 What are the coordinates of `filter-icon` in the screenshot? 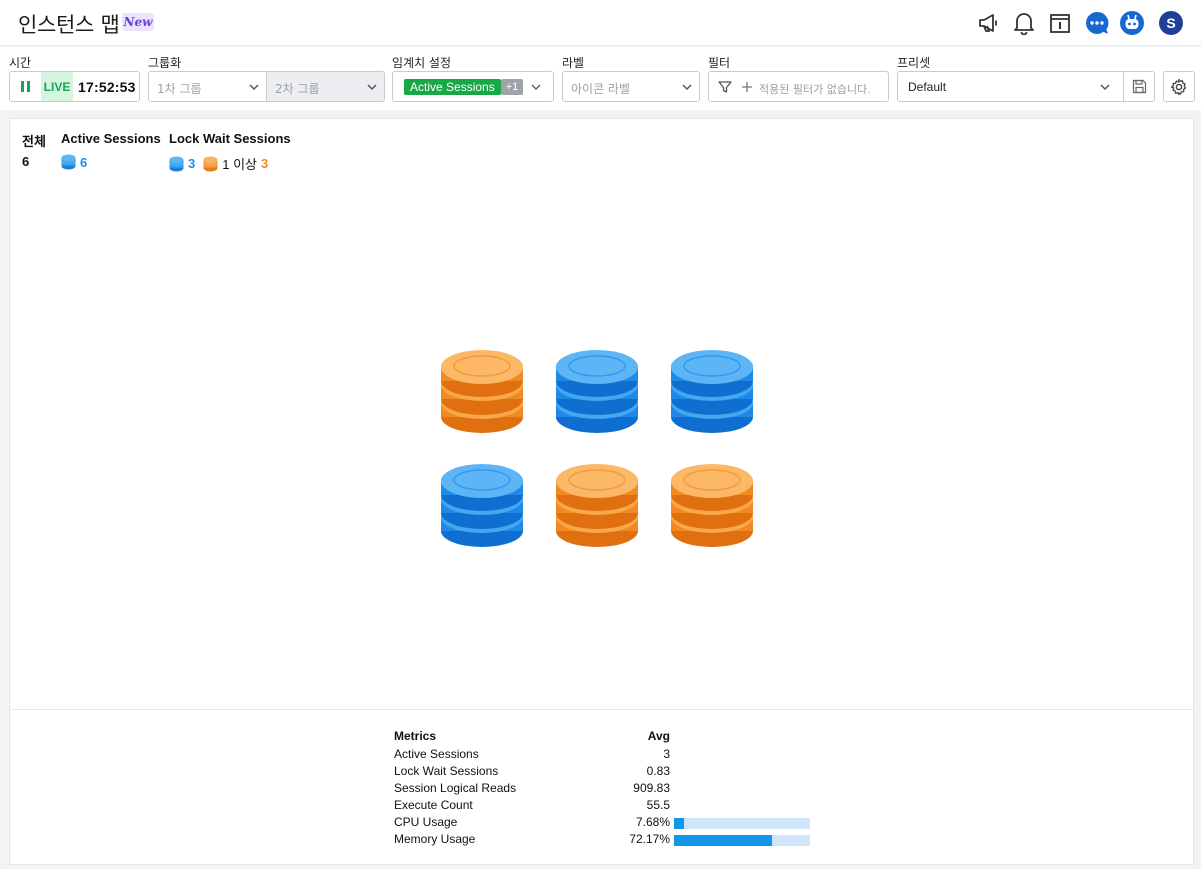 It's located at (725, 87).